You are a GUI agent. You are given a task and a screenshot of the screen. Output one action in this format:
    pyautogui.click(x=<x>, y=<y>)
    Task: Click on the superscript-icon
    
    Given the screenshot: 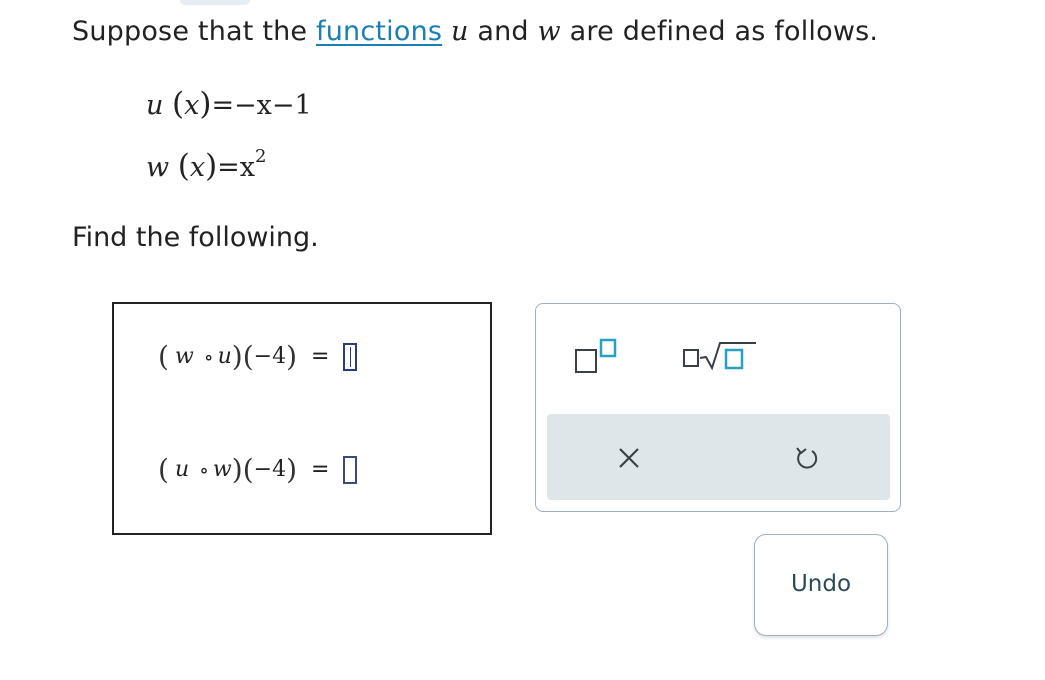 What is the action you would take?
    pyautogui.click(x=596, y=355)
    